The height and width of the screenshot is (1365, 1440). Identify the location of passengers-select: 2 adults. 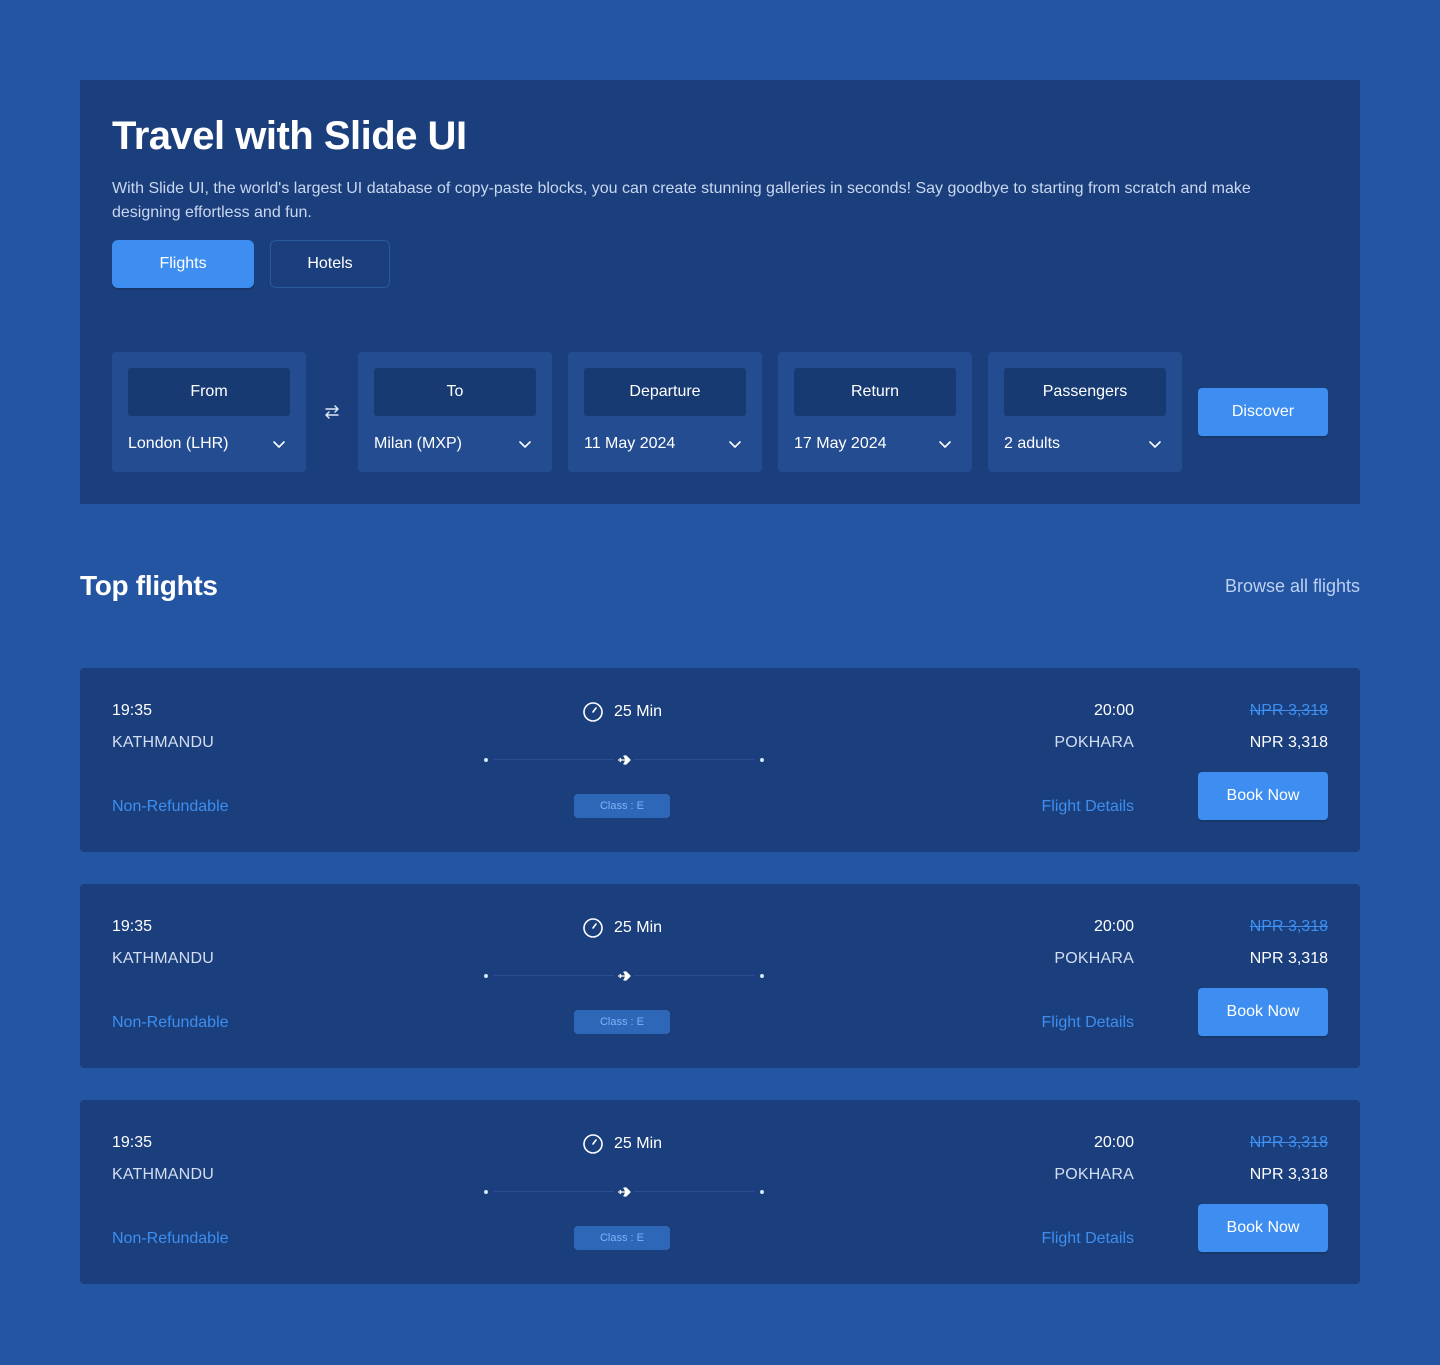
(1085, 444).